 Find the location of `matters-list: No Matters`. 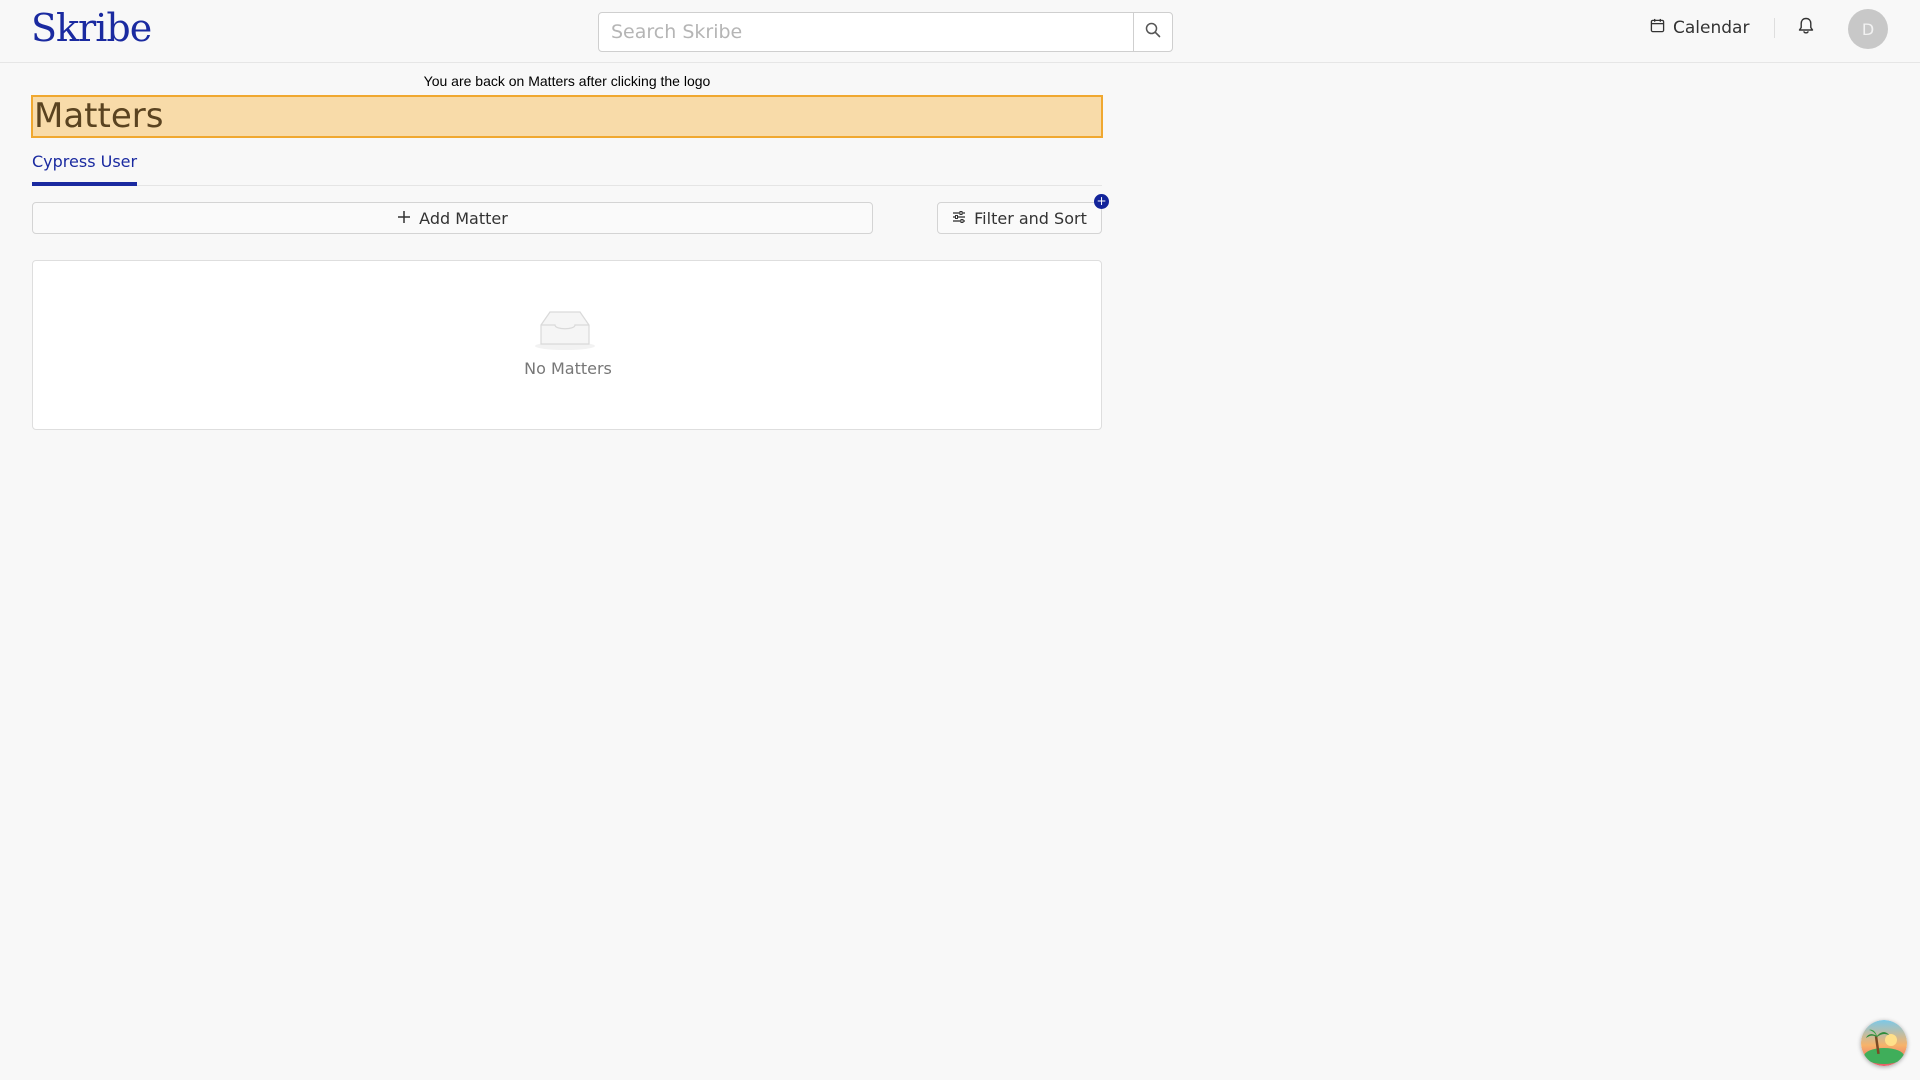

matters-list: No Matters is located at coordinates (567, 345).